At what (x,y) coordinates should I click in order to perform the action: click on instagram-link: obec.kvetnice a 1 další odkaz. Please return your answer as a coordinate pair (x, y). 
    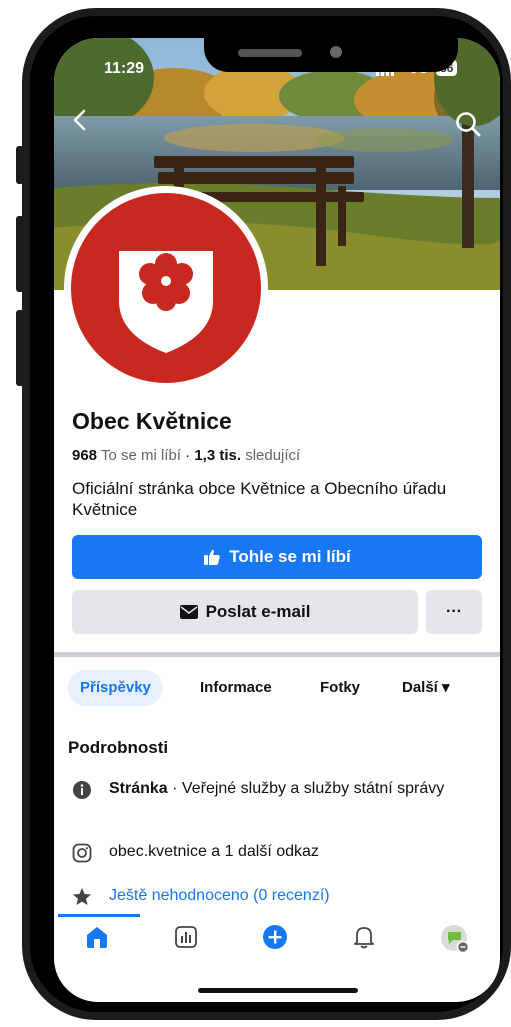
    Looking at the image, I should click on (289, 851).